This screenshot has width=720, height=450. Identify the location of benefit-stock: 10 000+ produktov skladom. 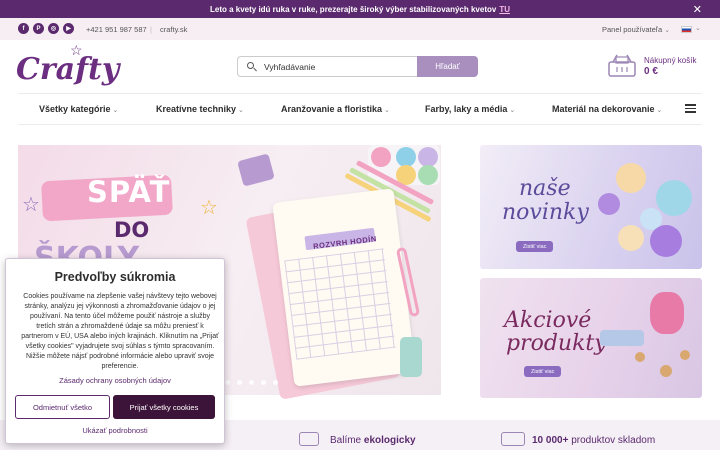
(593, 440).